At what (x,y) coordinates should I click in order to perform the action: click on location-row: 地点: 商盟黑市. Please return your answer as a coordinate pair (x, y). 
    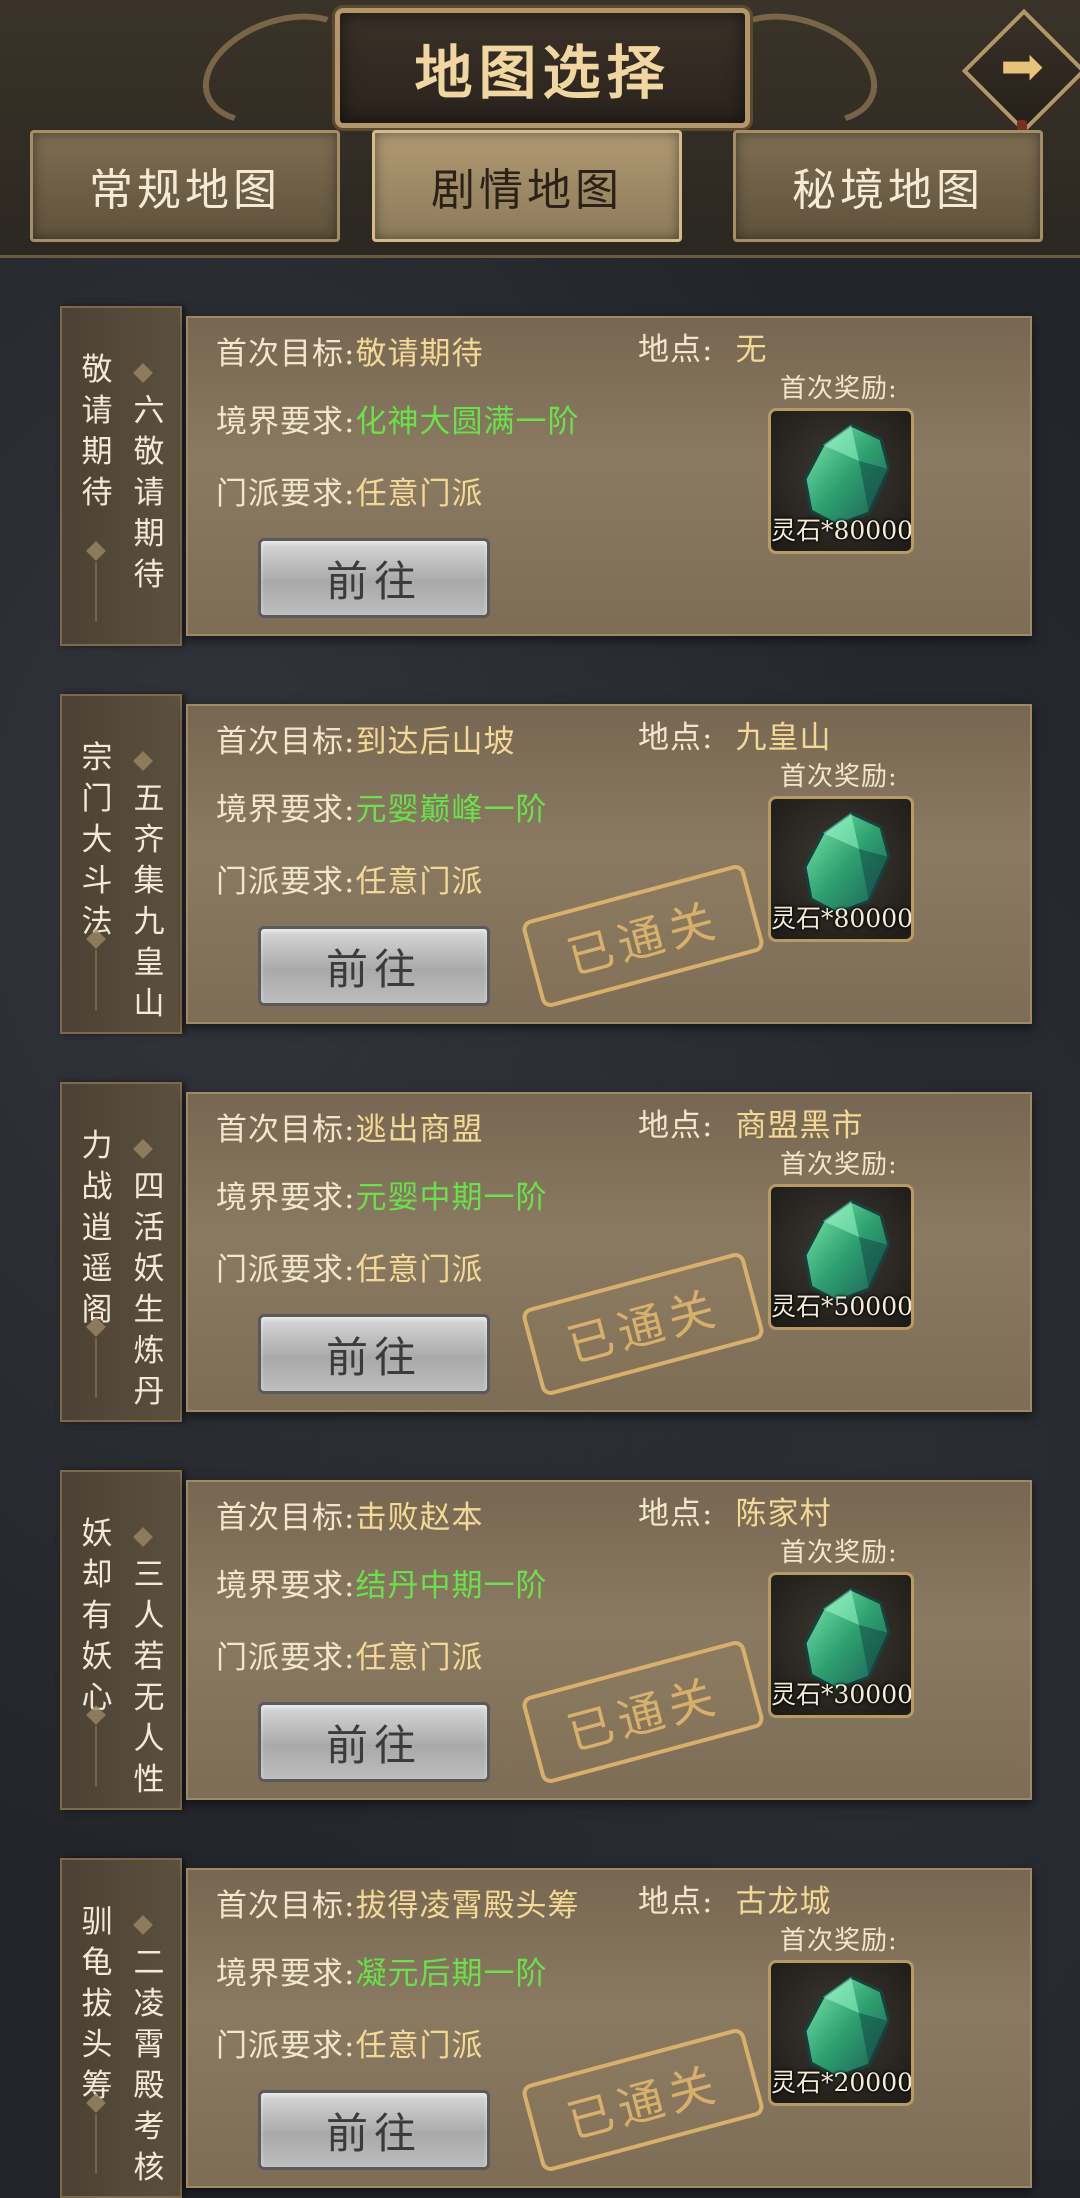
    Looking at the image, I should click on (750, 1122).